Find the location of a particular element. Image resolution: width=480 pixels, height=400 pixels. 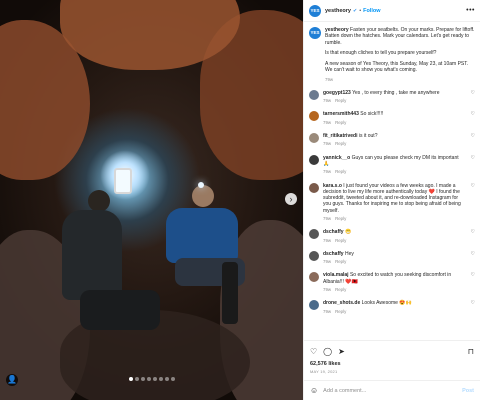

post-actions: ♡ ◯ ➤ ⊓ 62,576 likes MAY 19, 2021 is located at coordinates (392, 357).